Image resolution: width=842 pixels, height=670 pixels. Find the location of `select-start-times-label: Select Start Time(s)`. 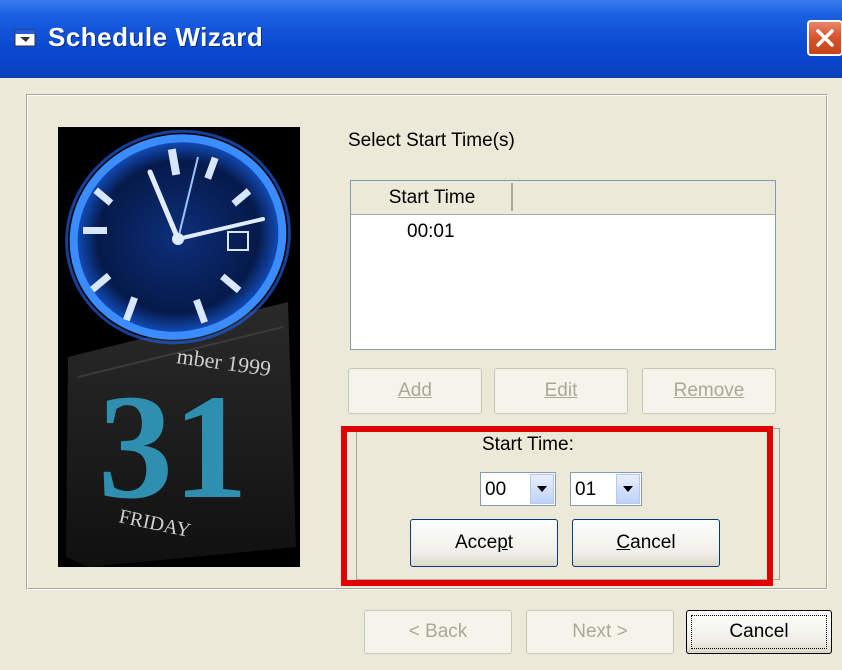

select-start-times-label: Select Start Time(s) is located at coordinates (431, 140).